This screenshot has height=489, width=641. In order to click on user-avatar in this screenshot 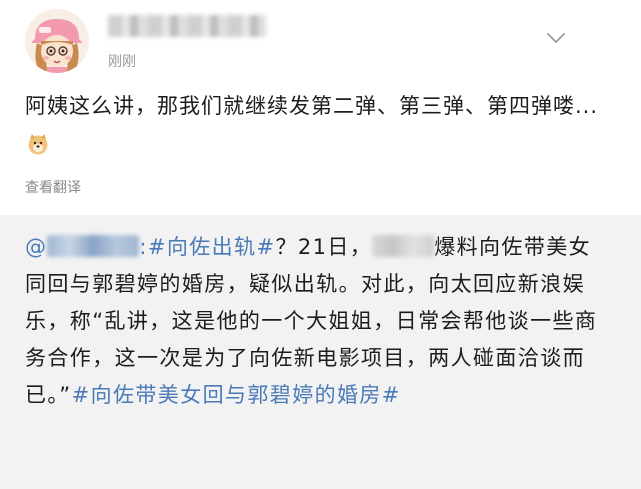, I will do `click(57, 41)`.